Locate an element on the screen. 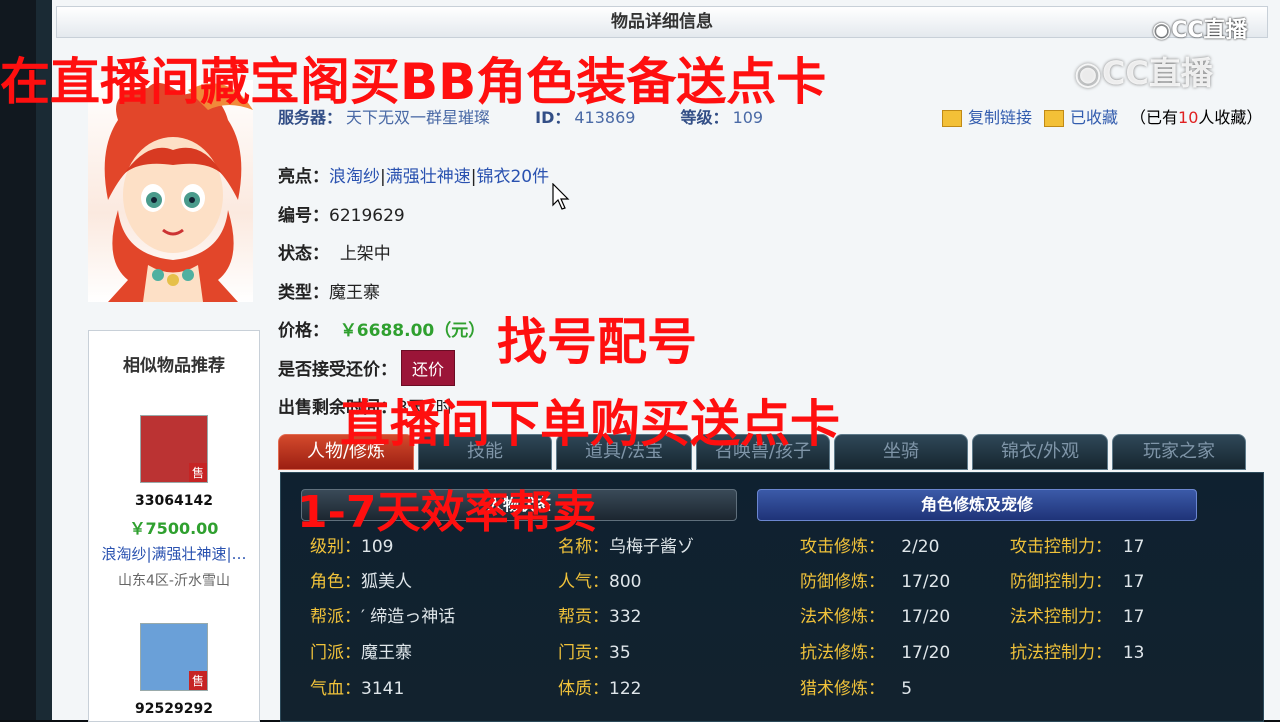  highlight-label: 亮点： is located at coordinates (303, 177).